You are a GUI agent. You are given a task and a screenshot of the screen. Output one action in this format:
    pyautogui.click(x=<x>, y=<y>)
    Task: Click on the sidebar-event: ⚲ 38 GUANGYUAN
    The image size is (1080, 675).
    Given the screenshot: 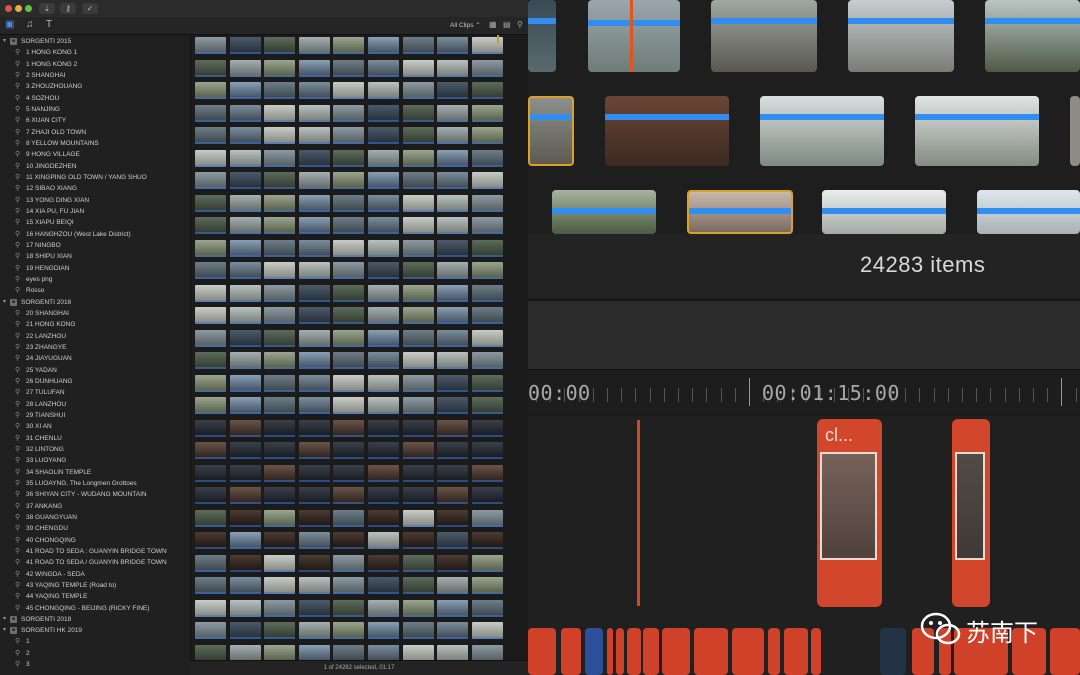 What is the action you would take?
    pyautogui.click(x=95, y=517)
    